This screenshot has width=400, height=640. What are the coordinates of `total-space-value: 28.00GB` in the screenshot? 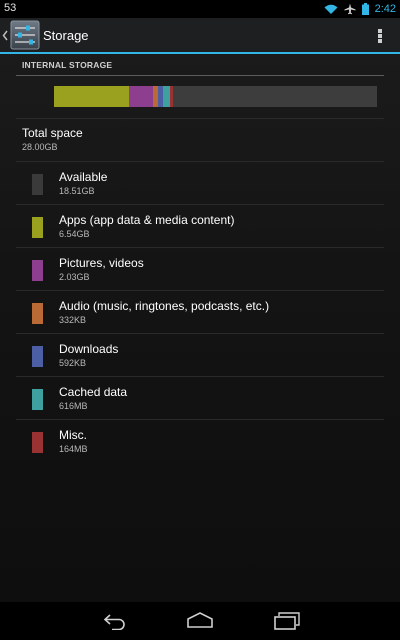 It's located at (40, 147).